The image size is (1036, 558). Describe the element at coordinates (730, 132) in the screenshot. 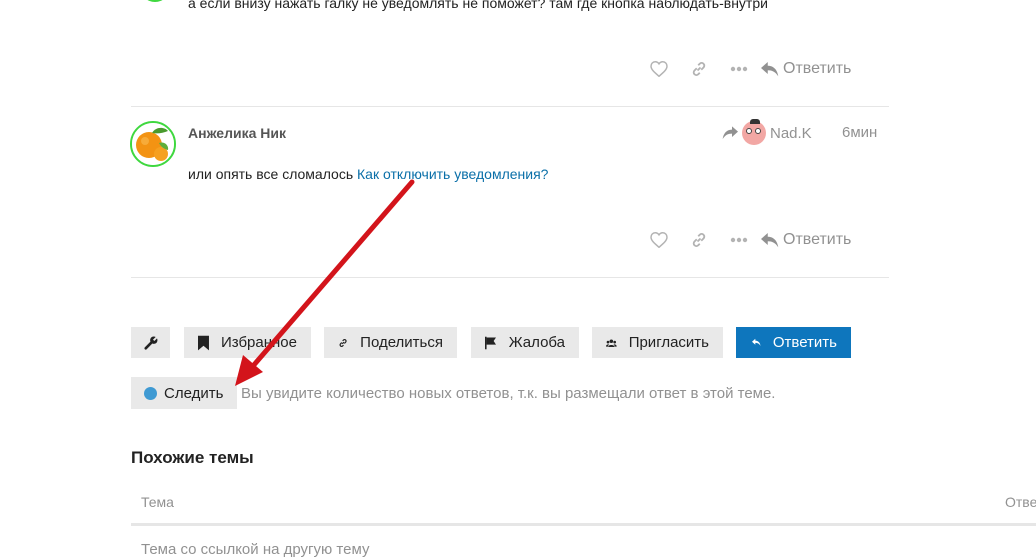

I see `reply-arrow-icon` at that location.